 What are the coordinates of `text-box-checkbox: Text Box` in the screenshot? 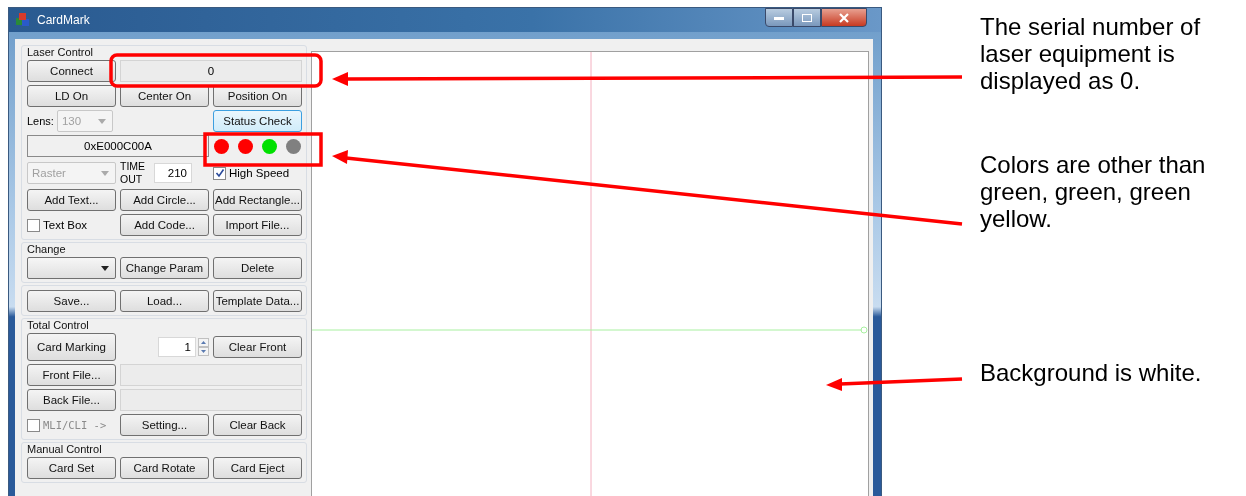 It's located at (71, 225).